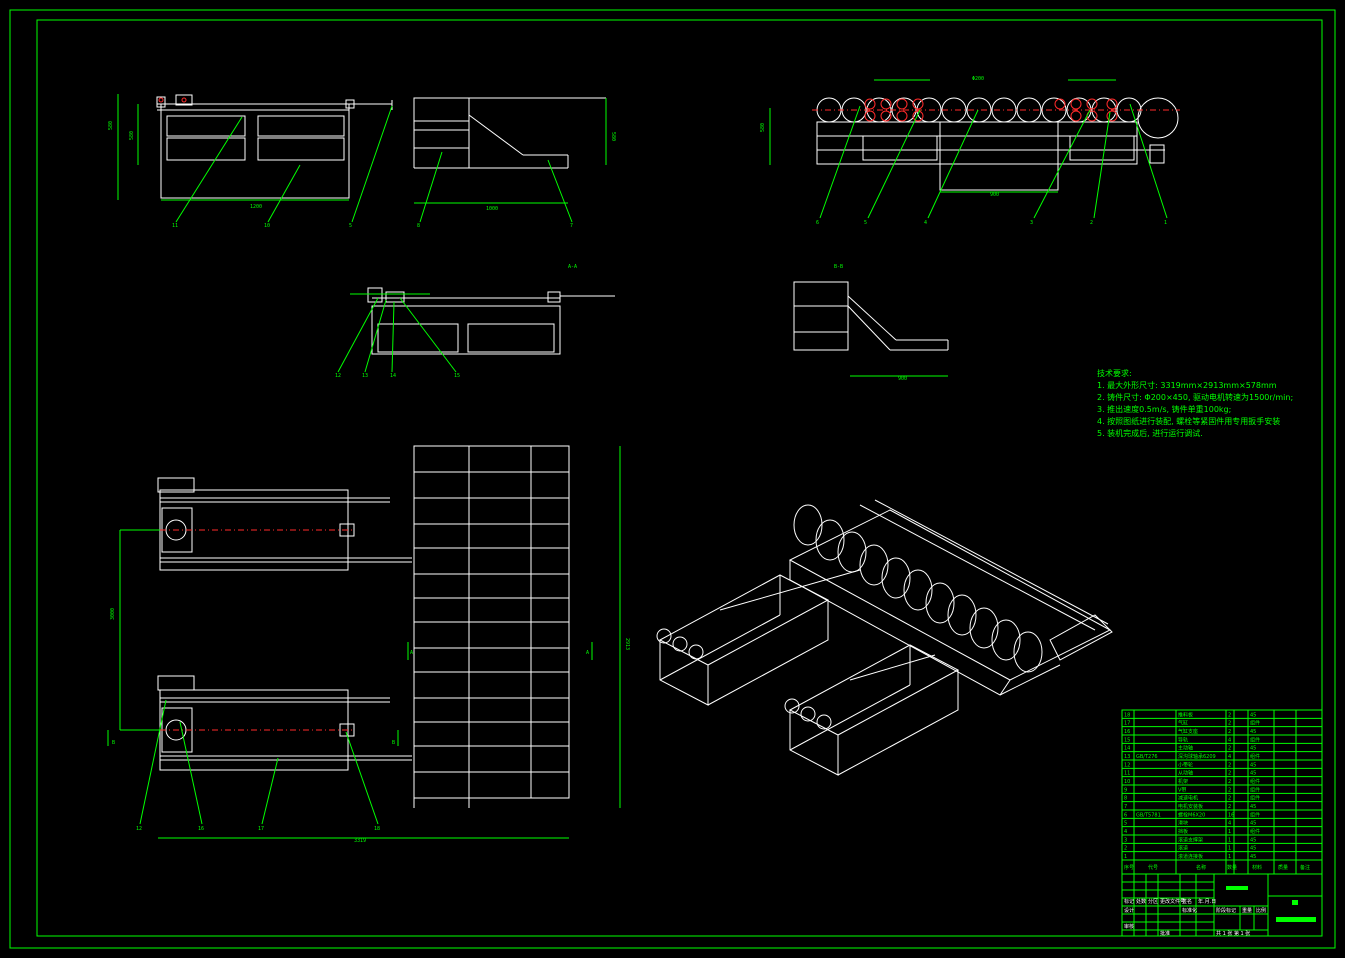  Describe the element at coordinates (175, 226) in the screenshot. I see `balloon-v1-1: 11` at that location.